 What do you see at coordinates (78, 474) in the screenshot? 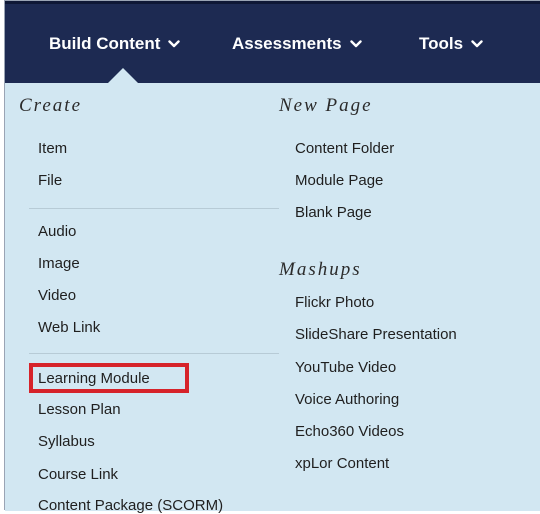
I see `menu-item-course-link: Course Link` at bounding box center [78, 474].